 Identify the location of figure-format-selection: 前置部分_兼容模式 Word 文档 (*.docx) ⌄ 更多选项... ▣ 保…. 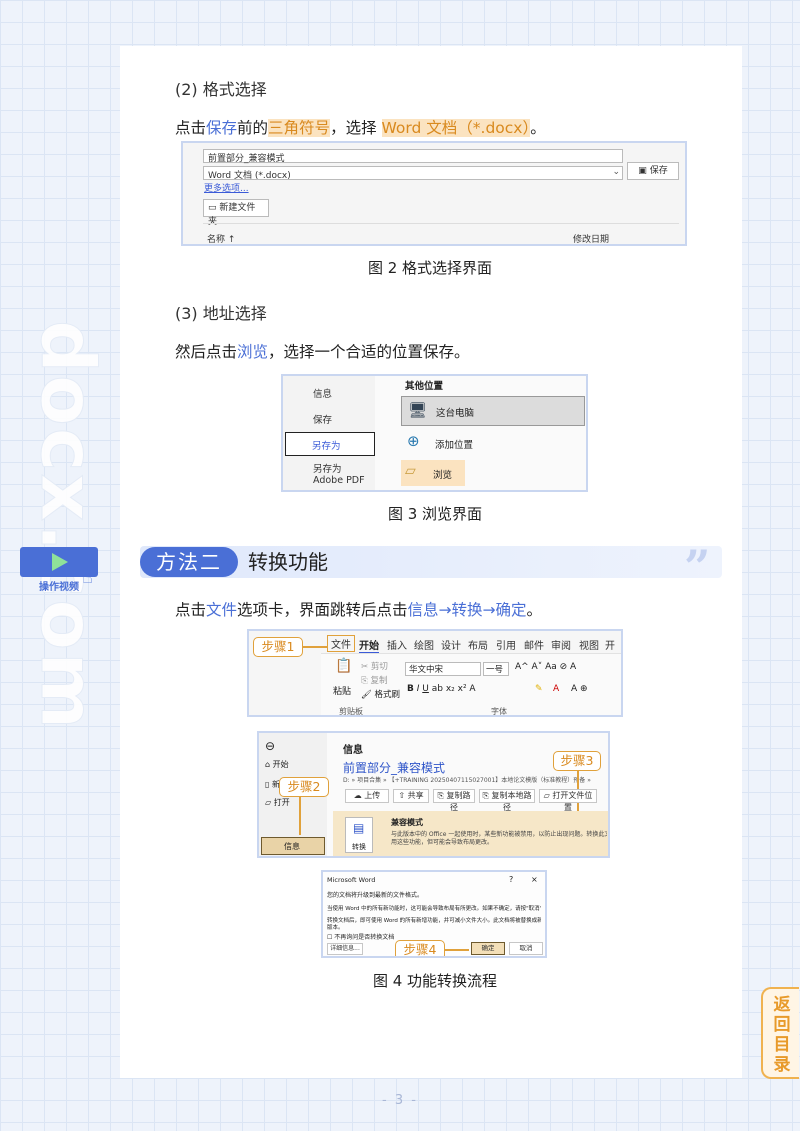
(434, 193).